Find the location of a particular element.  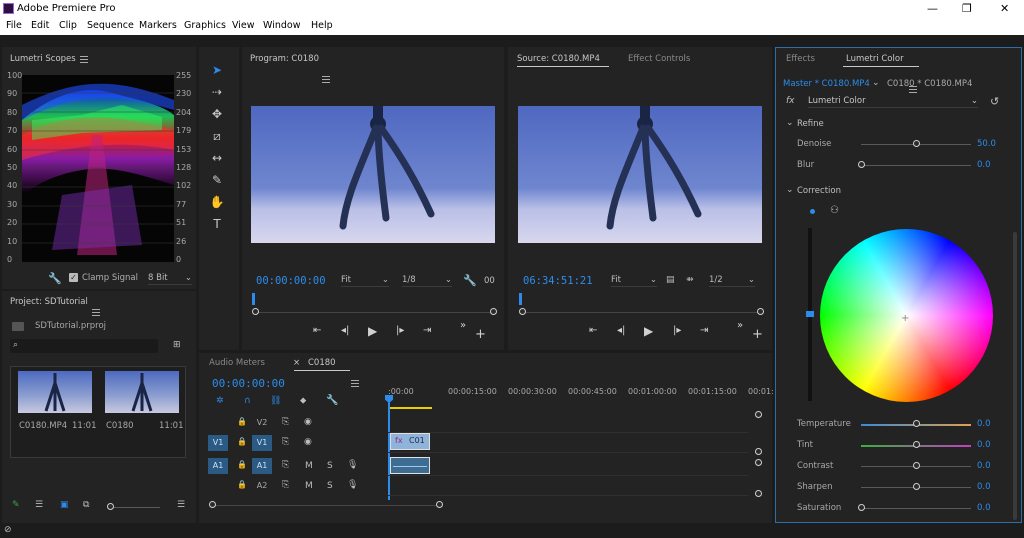

refine-section-title: Refine is located at coordinates (810, 124).